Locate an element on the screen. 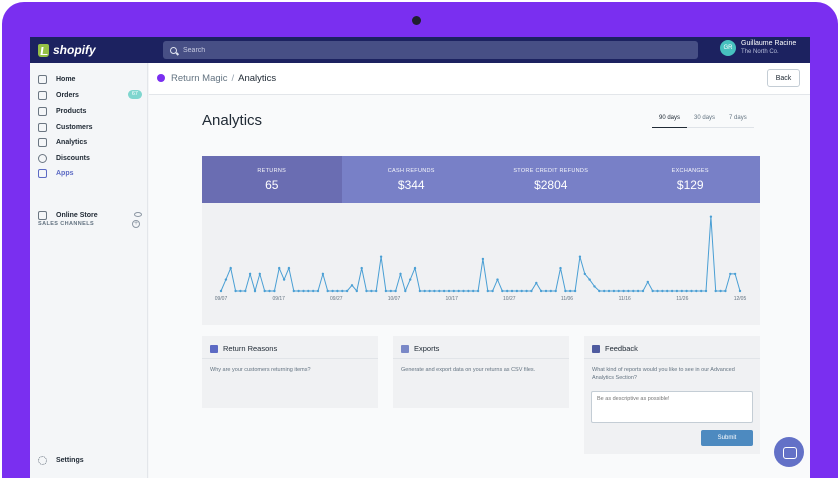 Image resolution: width=840 pixels, height=478 pixels. sidebar-item-home: Home is located at coordinates (90, 79).